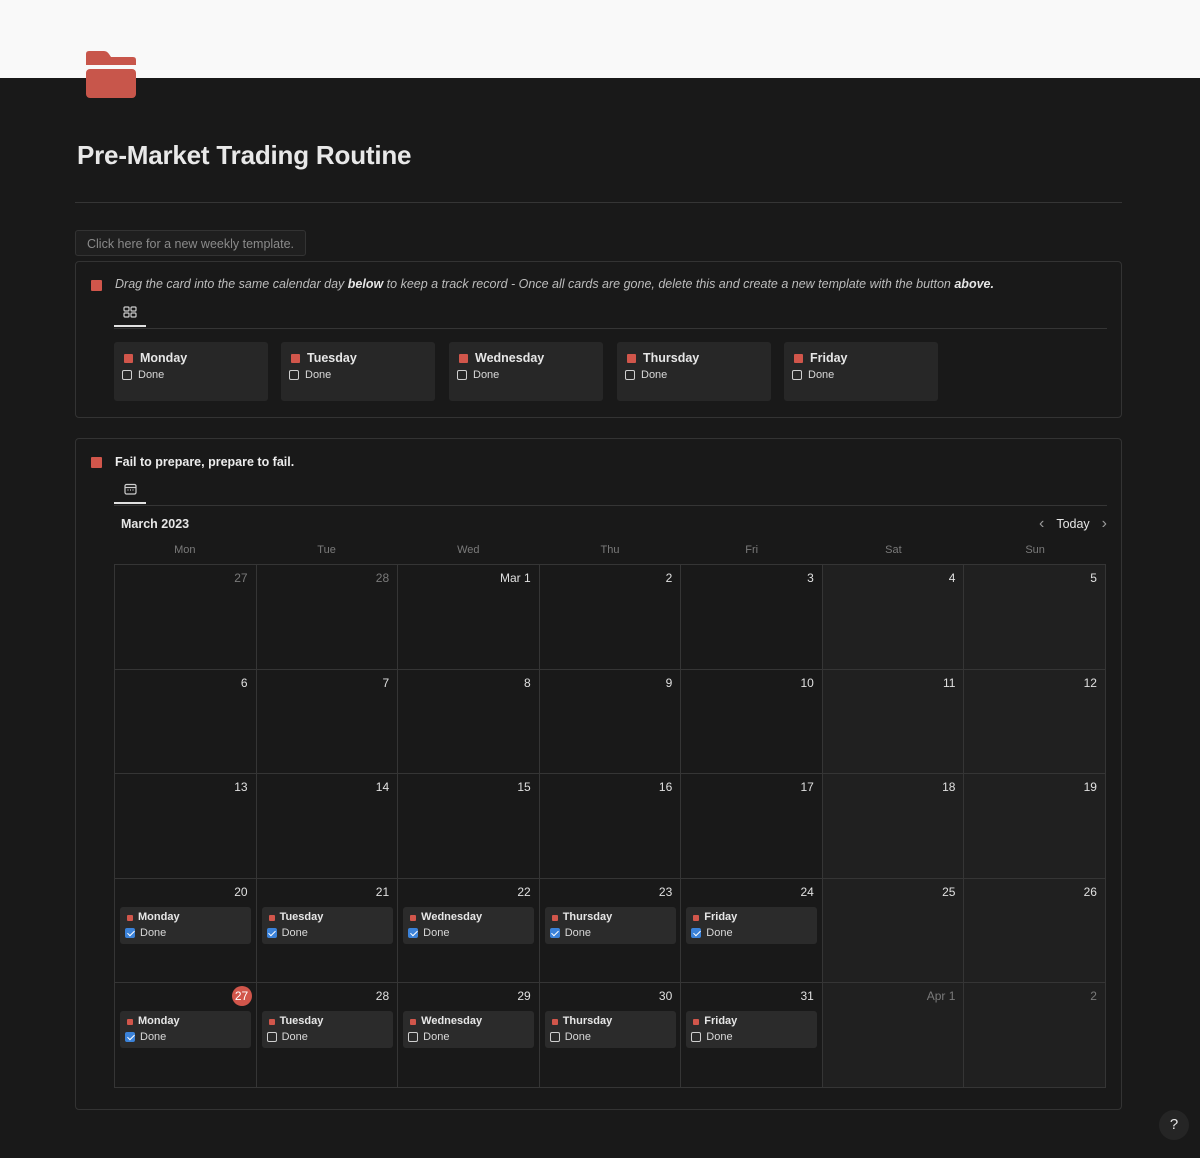 The width and height of the screenshot is (1200, 1158). What do you see at coordinates (244, 682) in the screenshot?
I see `day-number: 6` at bounding box center [244, 682].